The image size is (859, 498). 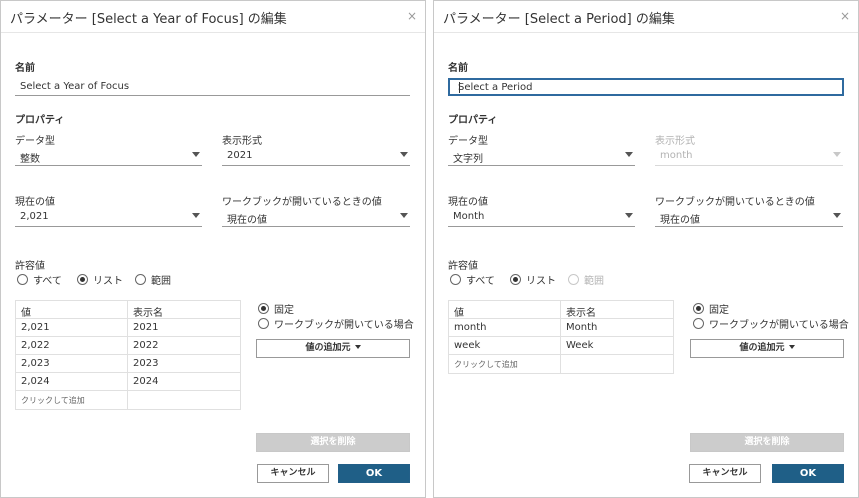 I want to click on table-cell-display-name: 2023, so click(x=184, y=363).